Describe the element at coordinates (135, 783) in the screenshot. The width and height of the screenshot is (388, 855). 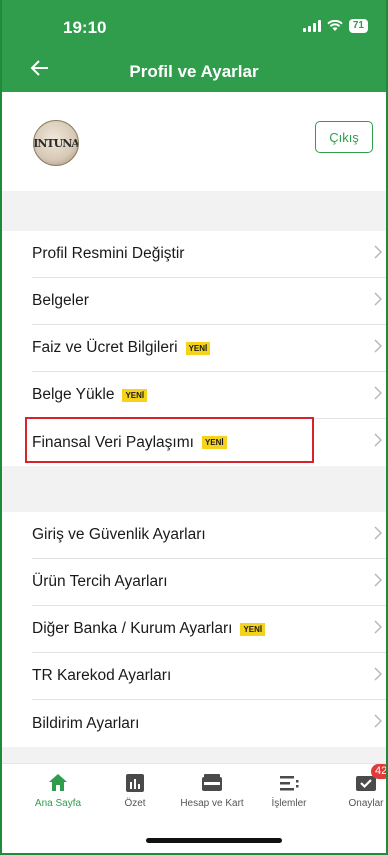
I see `bar-chart-icon` at that location.